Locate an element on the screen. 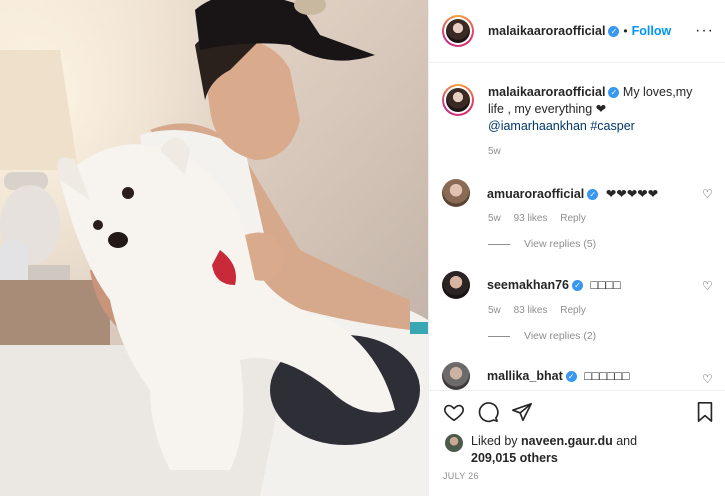  author-avatar is located at coordinates (458, 31).